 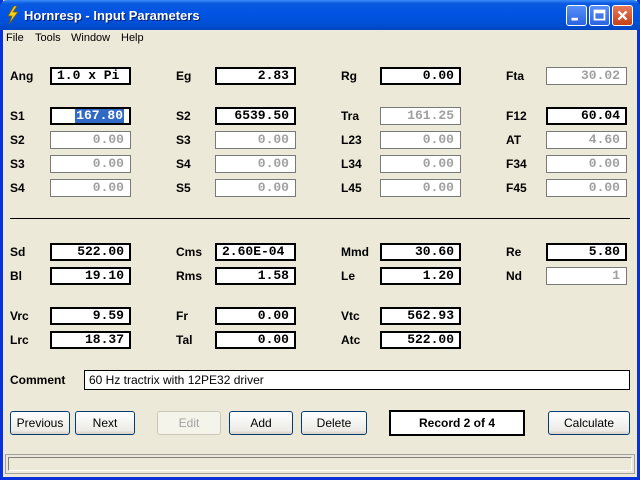 I want to click on tal-field: 0.00, so click(x=255, y=340).